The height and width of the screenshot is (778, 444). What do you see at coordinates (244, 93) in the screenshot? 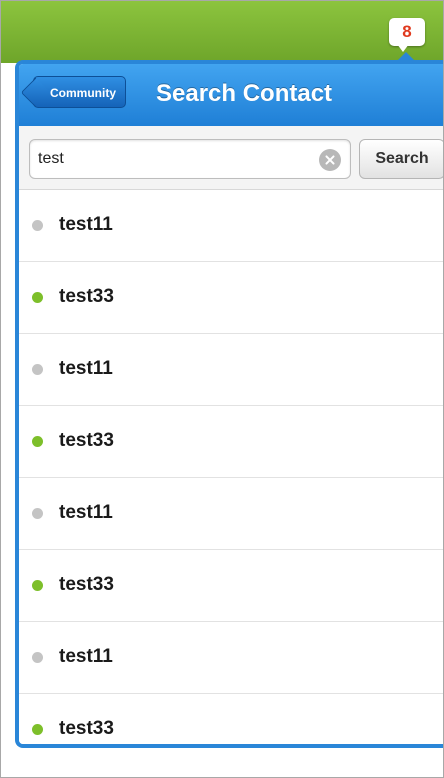
I see `page-title: Search Contact` at bounding box center [244, 93].